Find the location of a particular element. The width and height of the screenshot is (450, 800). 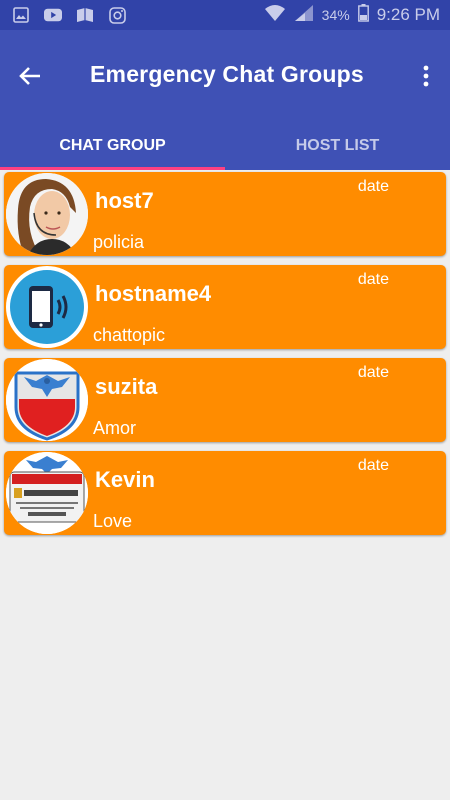

chat-group-card: suzita Amor date is located at coordinates (225, 400).